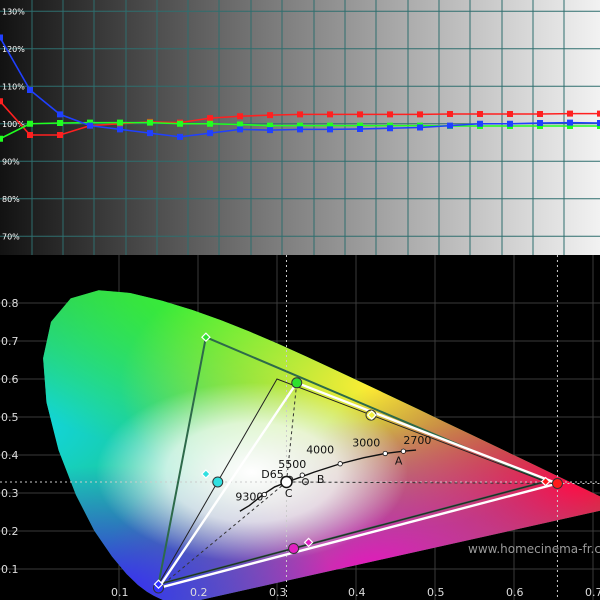  Describe the element at coordinates (278, 592) in the screenshot. I see `cie-x-tick-label: 0.3` at that location.